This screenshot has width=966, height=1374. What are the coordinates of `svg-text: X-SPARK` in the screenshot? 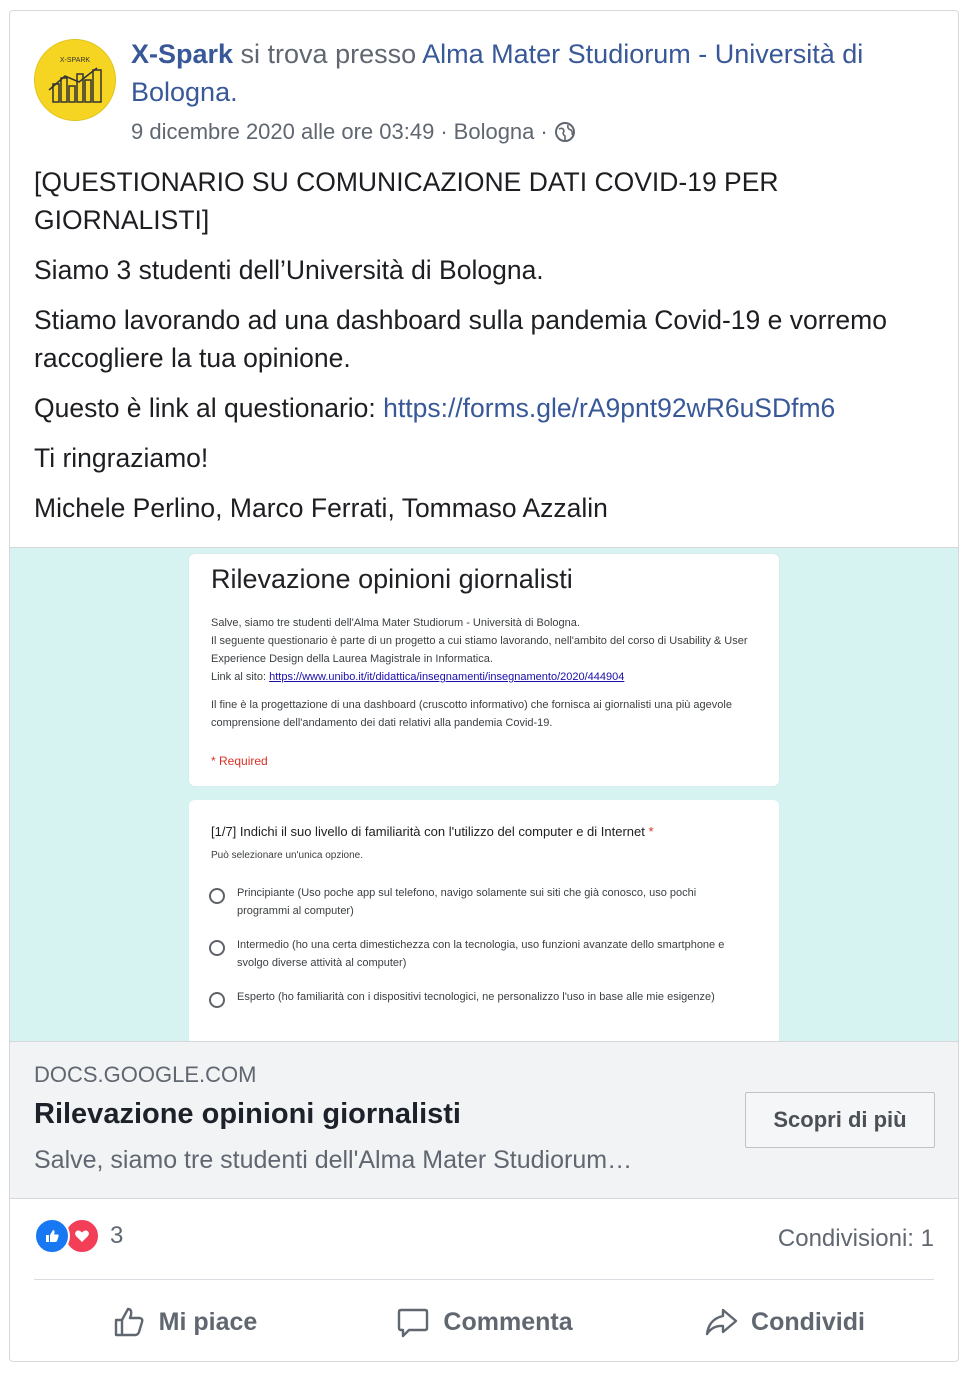 It's located at (75, 60).